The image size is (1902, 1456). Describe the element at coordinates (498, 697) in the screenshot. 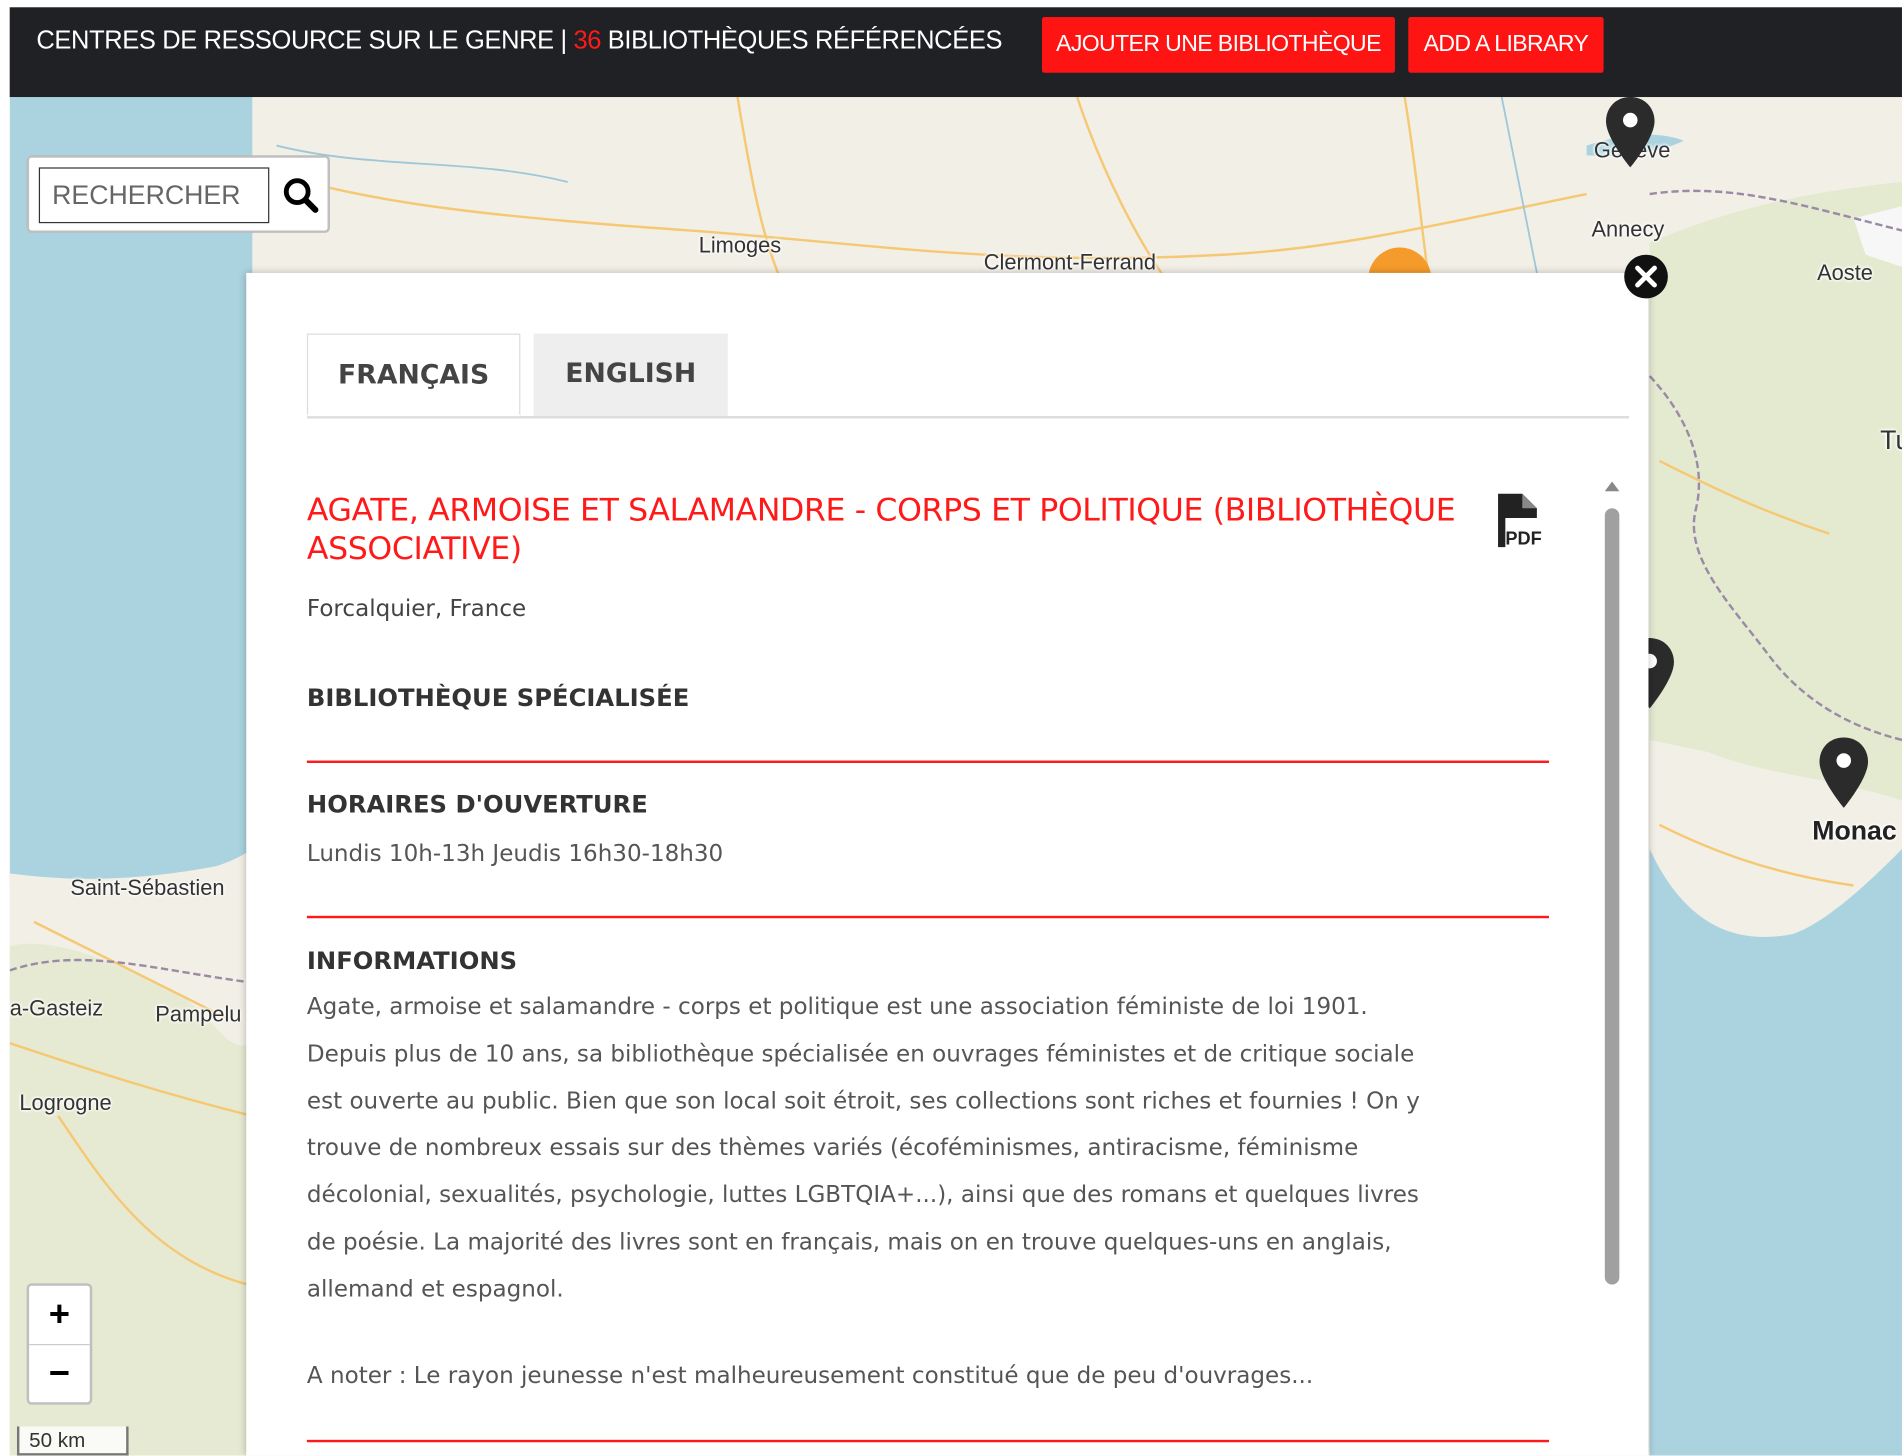

I see `library-type: BIBLIOTHÈQUE SPÉCIALISÉE` at that location.